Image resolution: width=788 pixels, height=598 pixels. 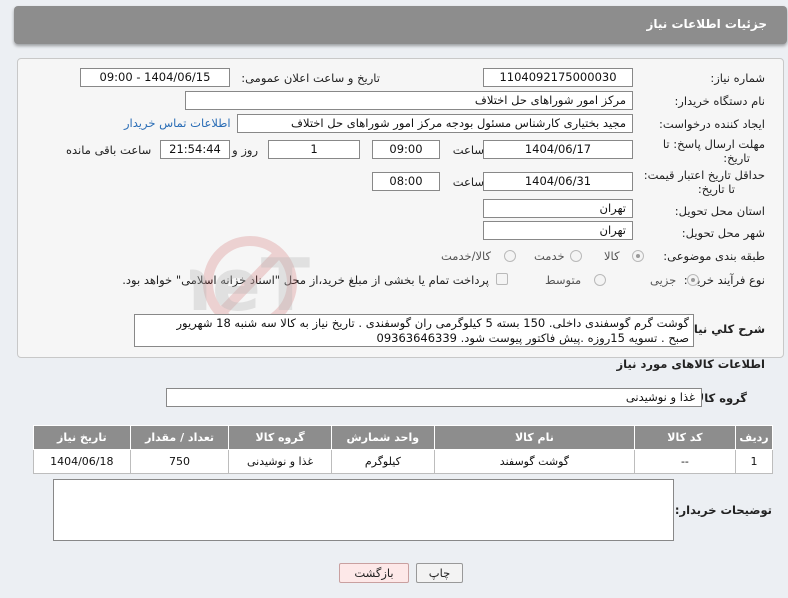 What do you see at coordinates (549, 256) in the screenshot?
I see `category-option-service: خدمت` at bounding box center [549, 256].